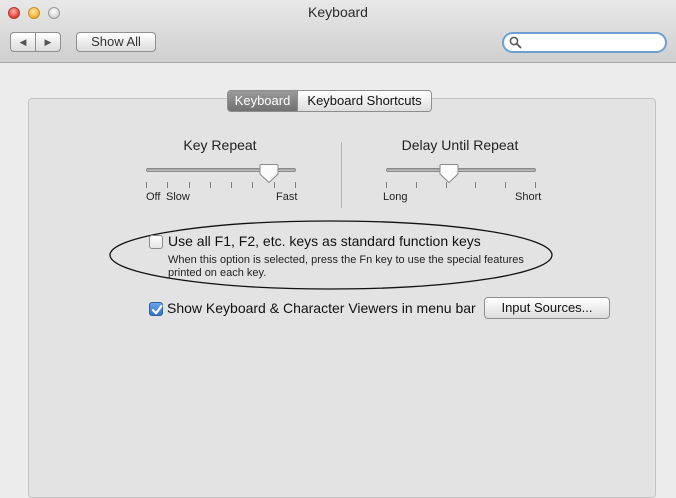 Image resolution: width=676 pixels, height=498 pixels. I want to click on window-title: Keyboard, so click(338, 12).